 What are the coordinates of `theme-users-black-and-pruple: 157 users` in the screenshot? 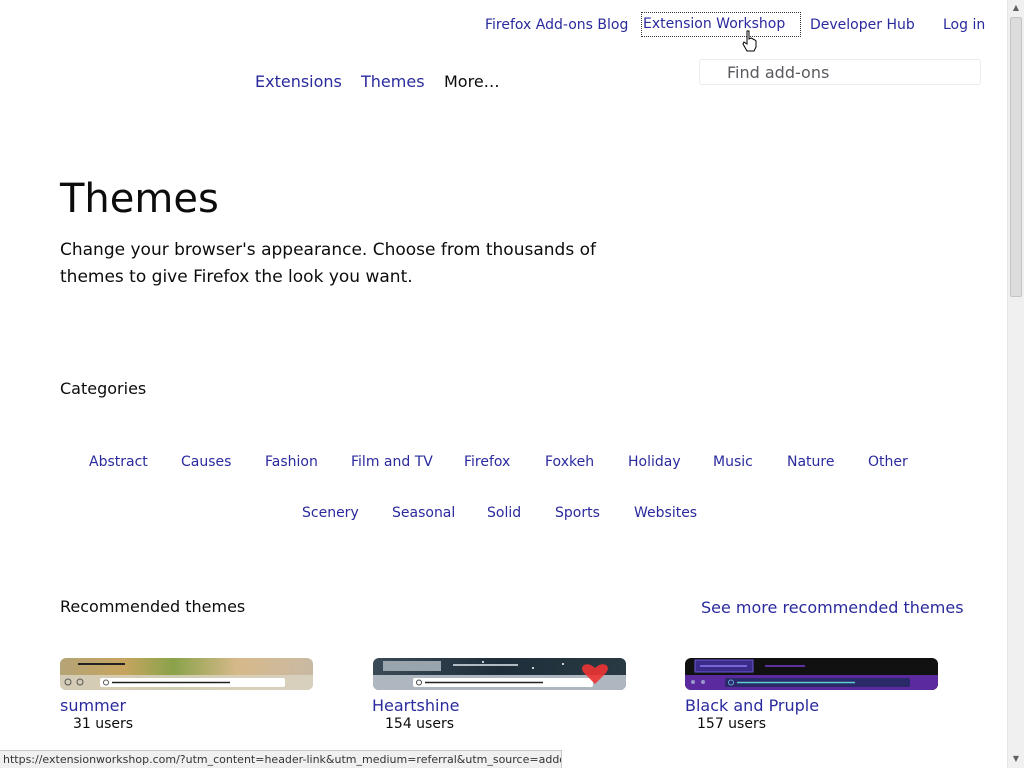 It's located at (732, 724).